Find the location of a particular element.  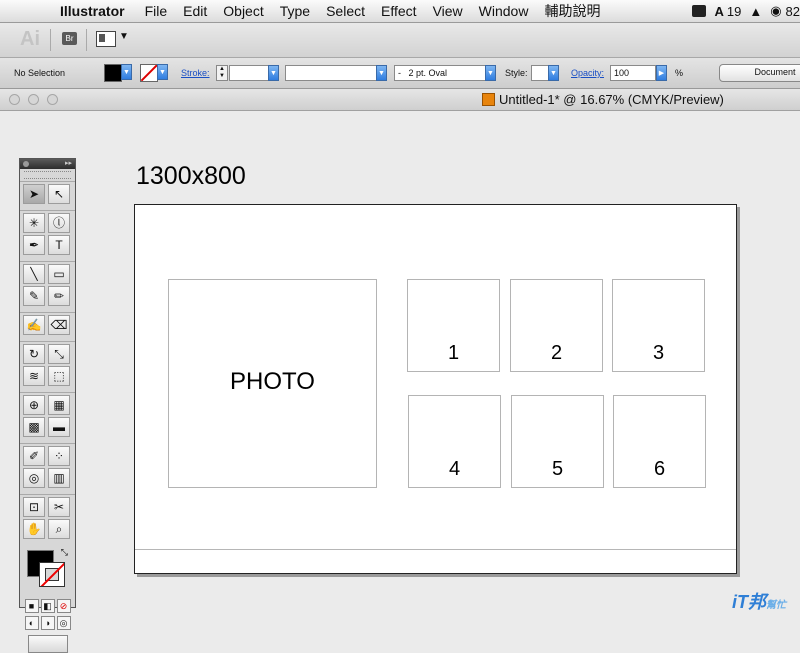

gradient-tool: ▬ is located at coordinates (59, 427).